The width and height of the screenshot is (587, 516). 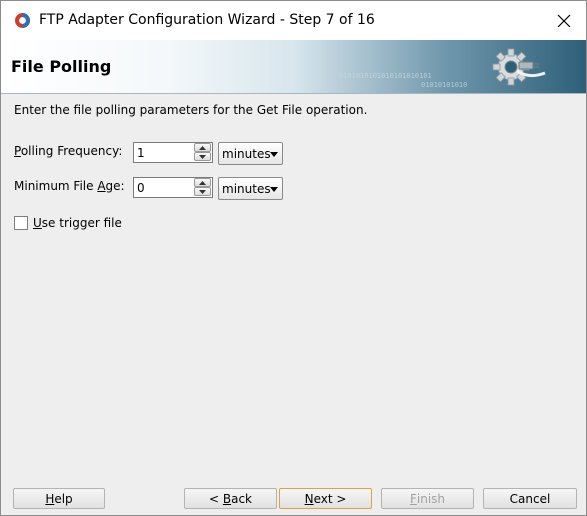 I want to click on finish-button: Finish, so click(x=427, y=498).